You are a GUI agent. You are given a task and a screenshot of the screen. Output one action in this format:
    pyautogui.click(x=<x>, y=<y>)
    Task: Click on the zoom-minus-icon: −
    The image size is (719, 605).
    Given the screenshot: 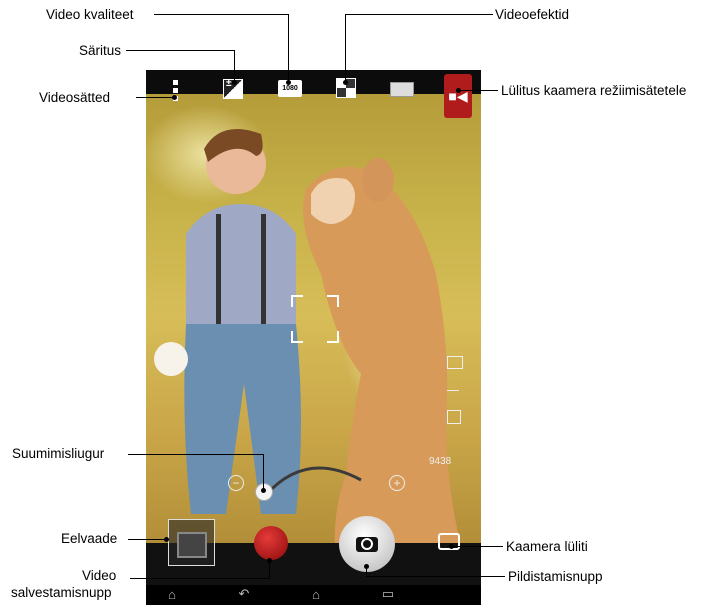 What is the action you would take?
    pyautogui.click(x=236, y=483)
    